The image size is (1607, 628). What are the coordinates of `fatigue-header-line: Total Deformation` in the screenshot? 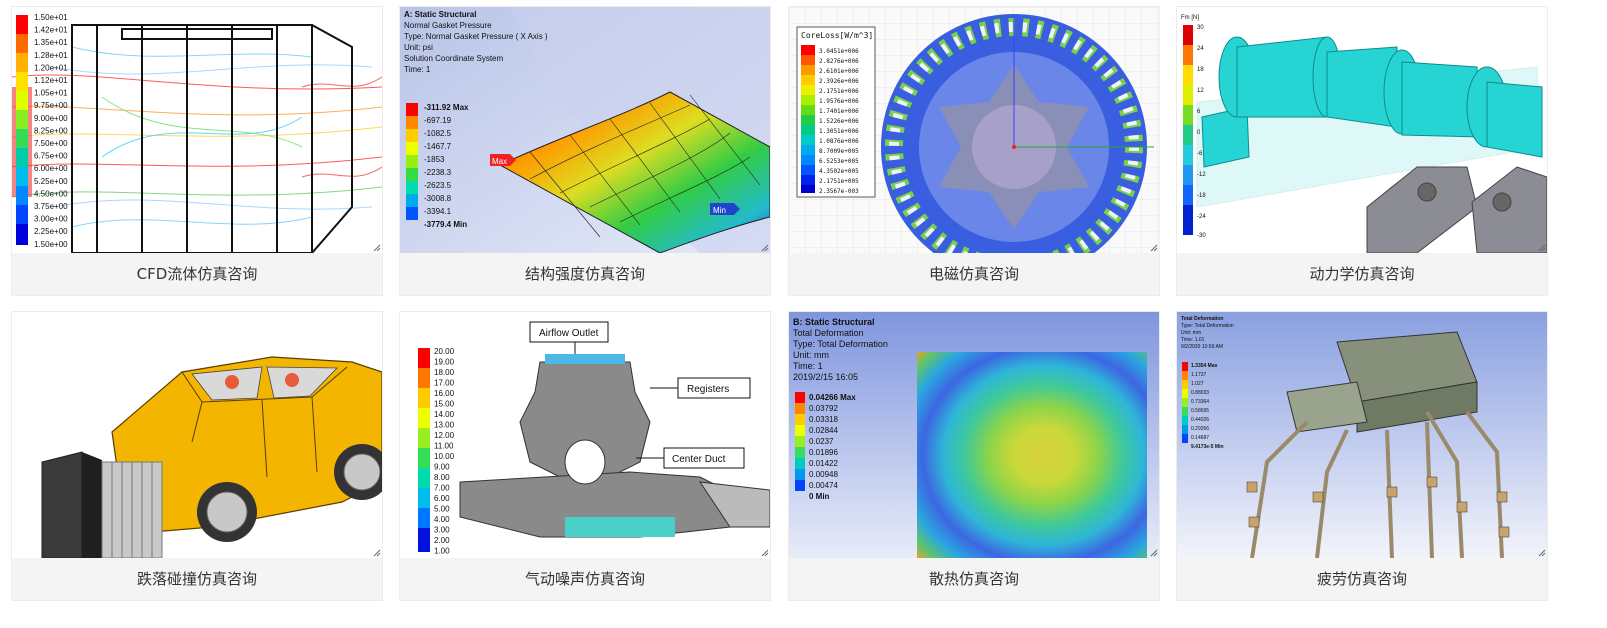 It's located at (1202, 319).